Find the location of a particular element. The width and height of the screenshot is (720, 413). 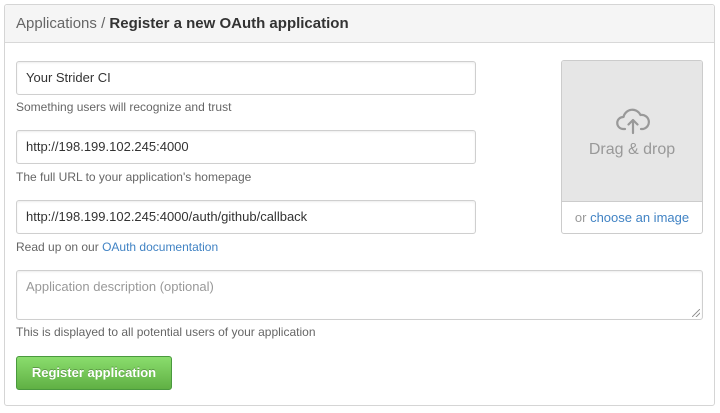

callback-note-prefix: Read up on our is located at coordinates (59, 247).